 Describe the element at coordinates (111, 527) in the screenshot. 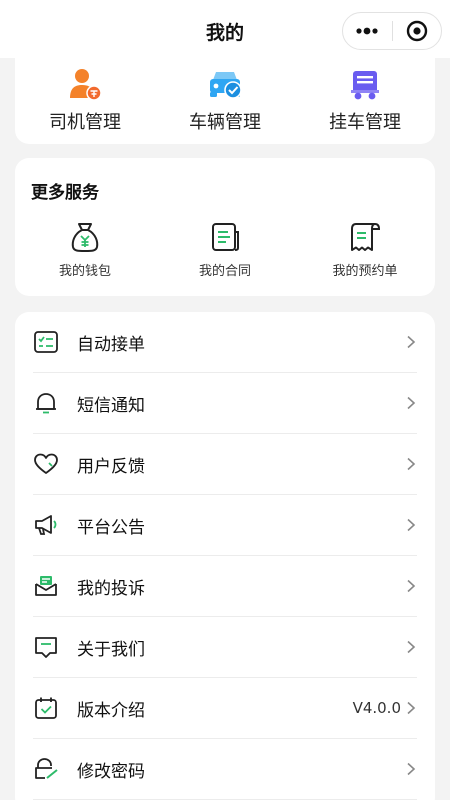

I see `menu-label: 平台公告` at that location.